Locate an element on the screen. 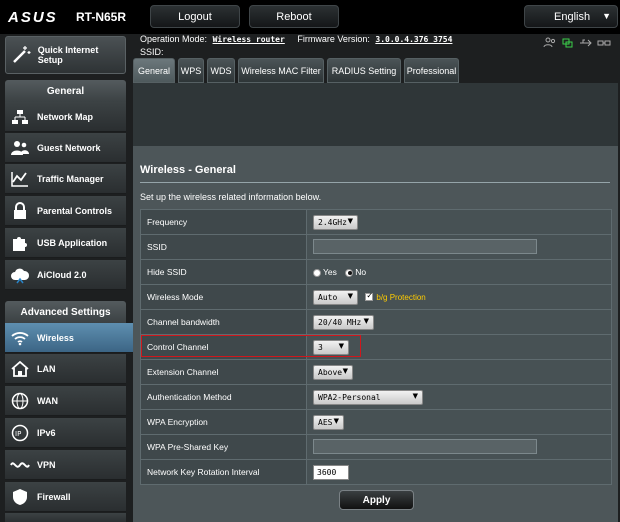 The height and width of the screenshot is (522, 620). sidebar-item-label: Guest Network is located at coordinates (69, 147).